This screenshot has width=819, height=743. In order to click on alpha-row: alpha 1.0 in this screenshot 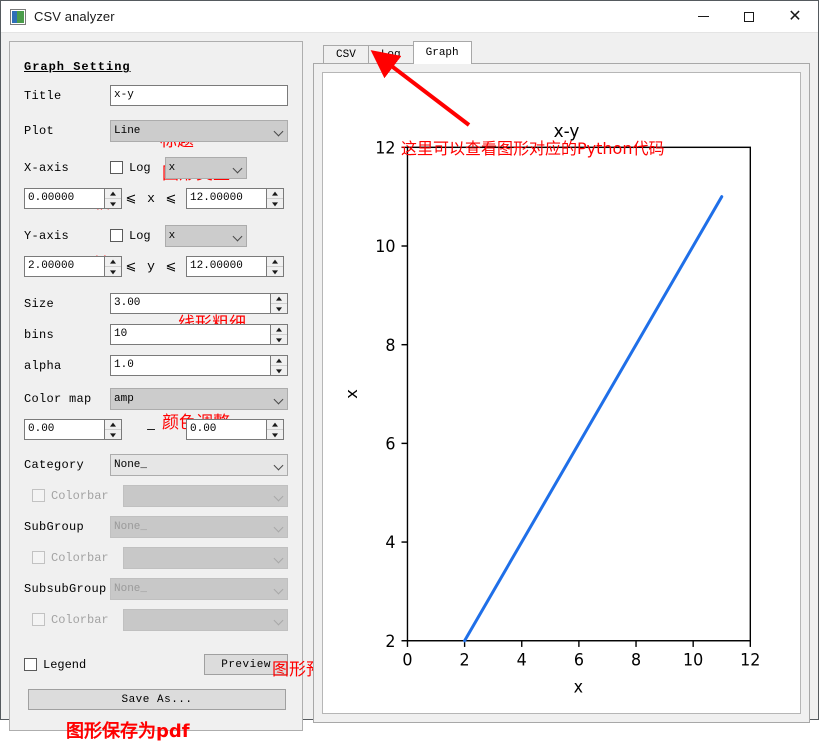, I will do `click(156, 365)`.